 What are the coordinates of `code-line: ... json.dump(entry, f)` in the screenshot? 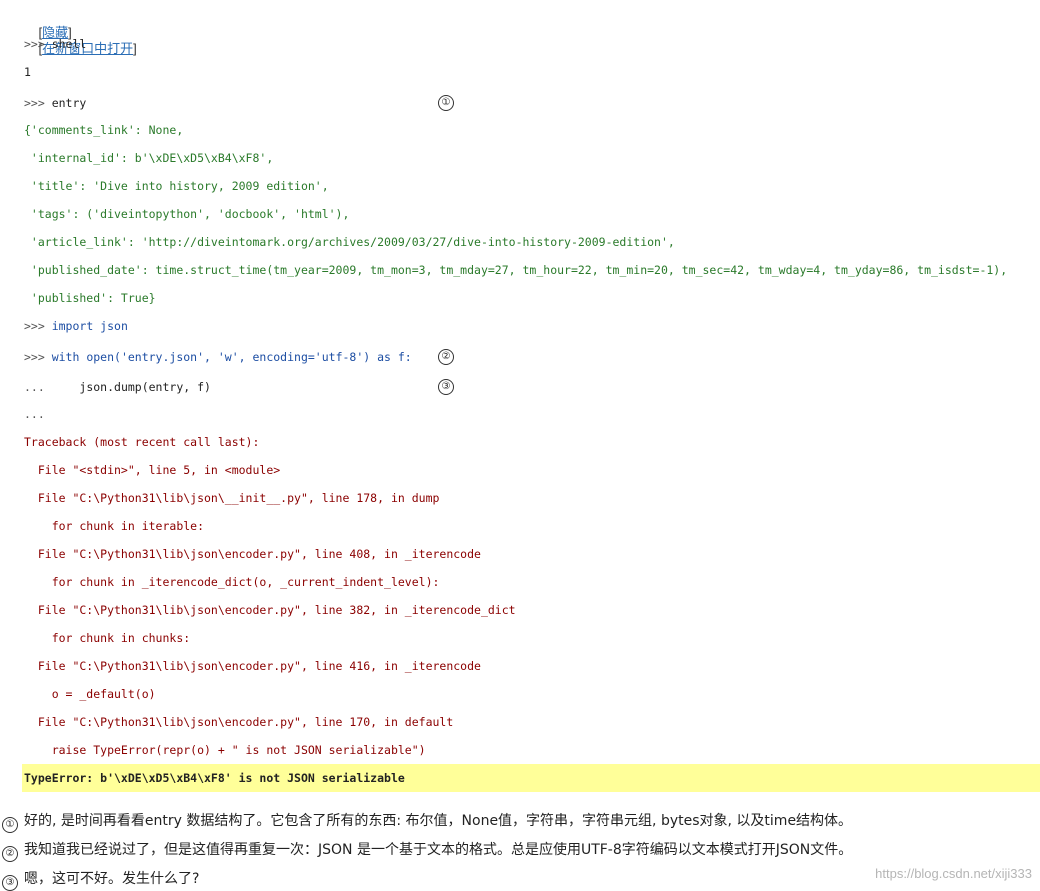 It's located at (117, 387).